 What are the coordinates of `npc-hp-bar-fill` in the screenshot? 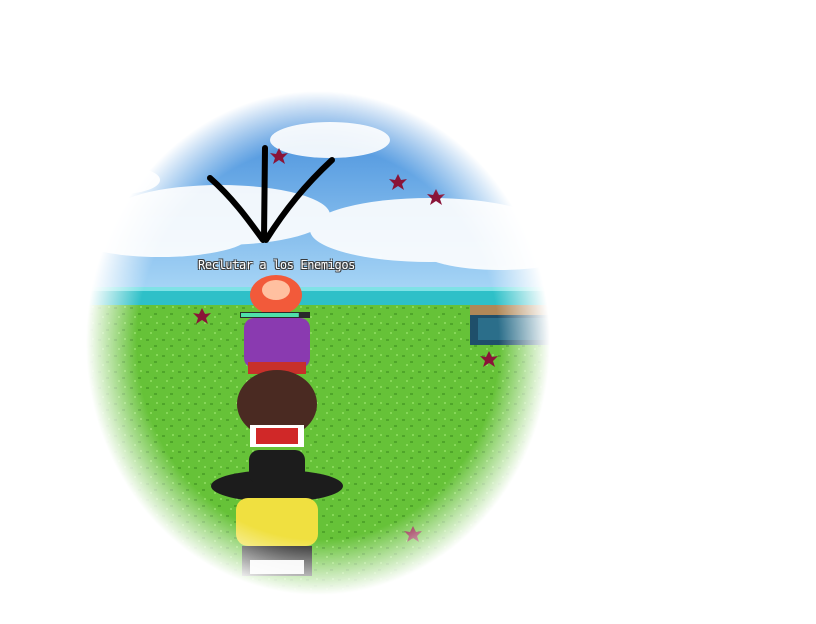 It's located at (270, 315).